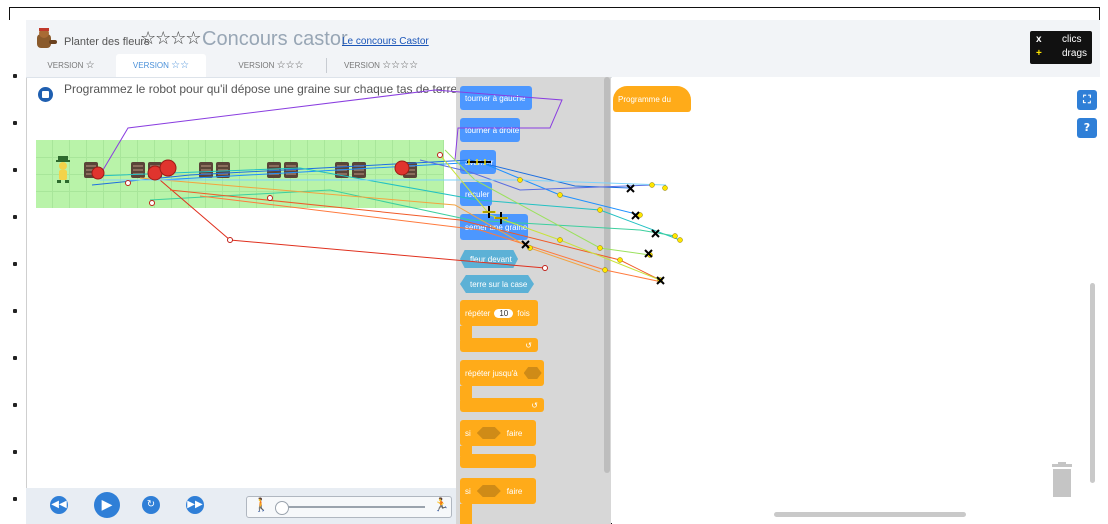 This screenshot has height=524, width=1108. I want to click on robot-icon, so click(63, 169).